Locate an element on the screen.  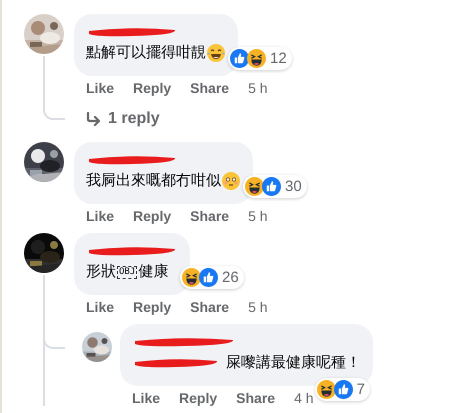
reaction-summary: 7 is located at coordinates (342, 389).